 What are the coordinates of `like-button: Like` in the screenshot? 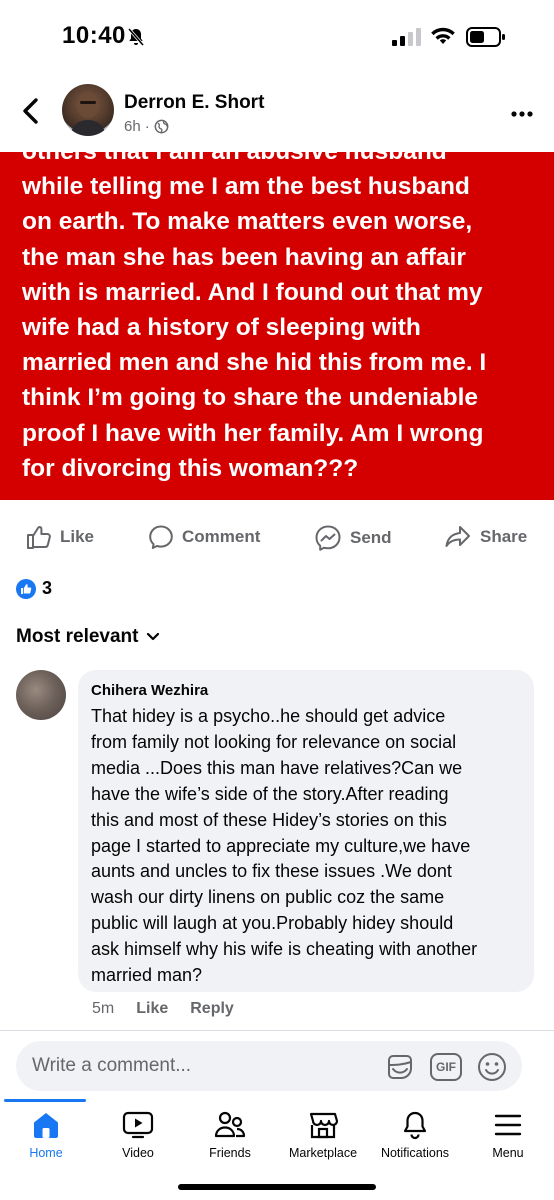 It's located at (60, 537).